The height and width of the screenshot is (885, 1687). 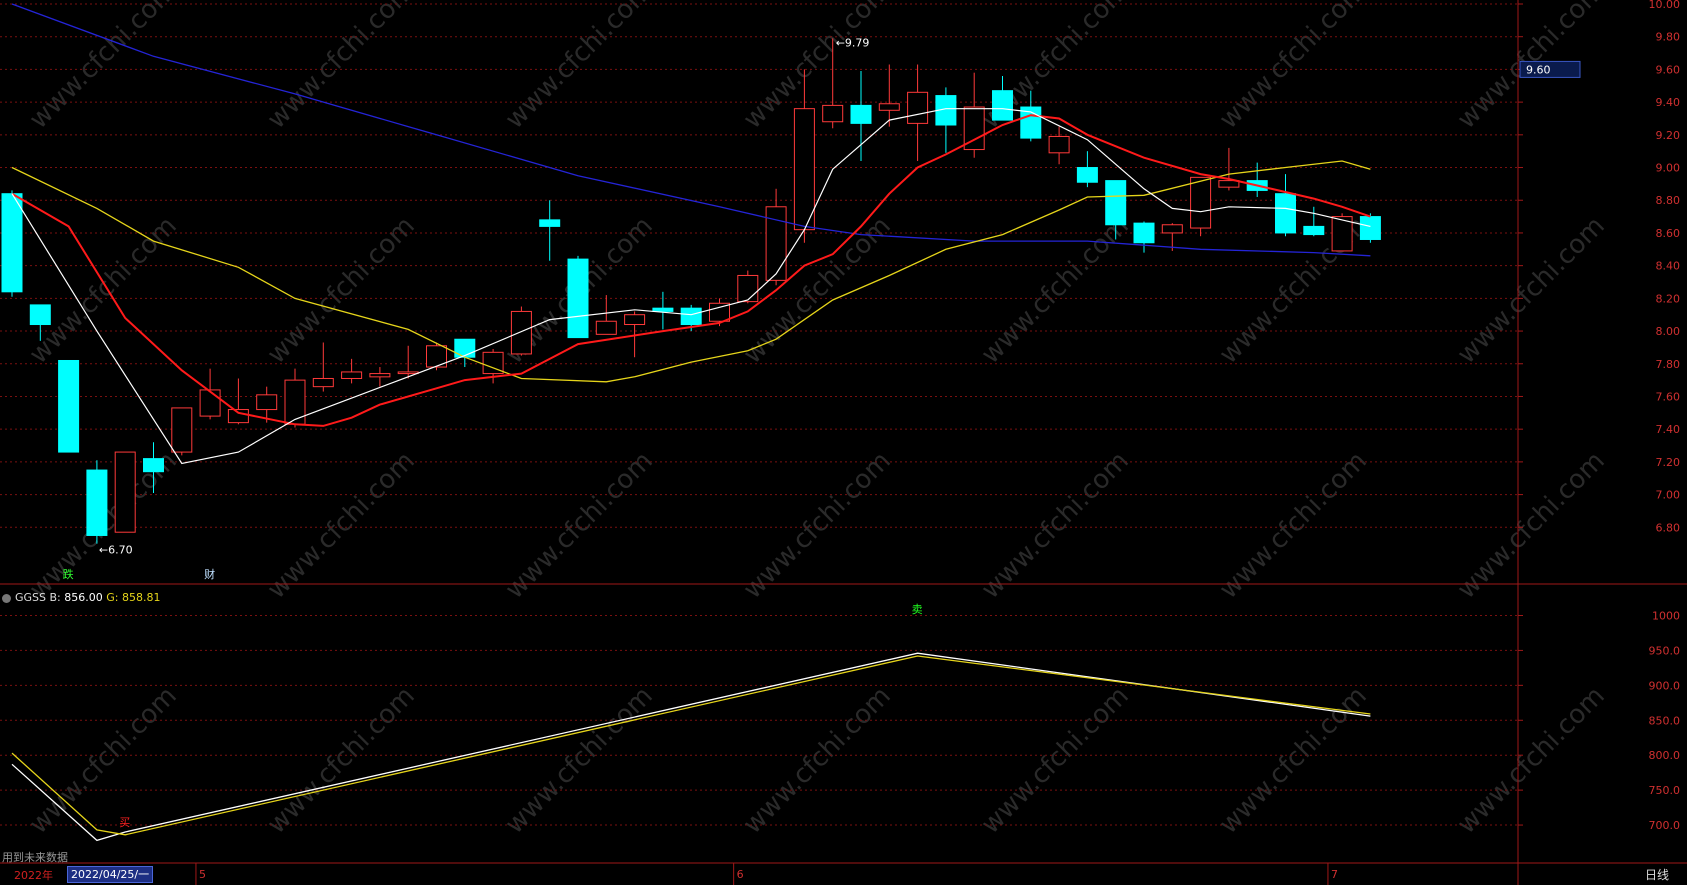 I want to click on year-label: 2022年, so click(x=33, y=875).